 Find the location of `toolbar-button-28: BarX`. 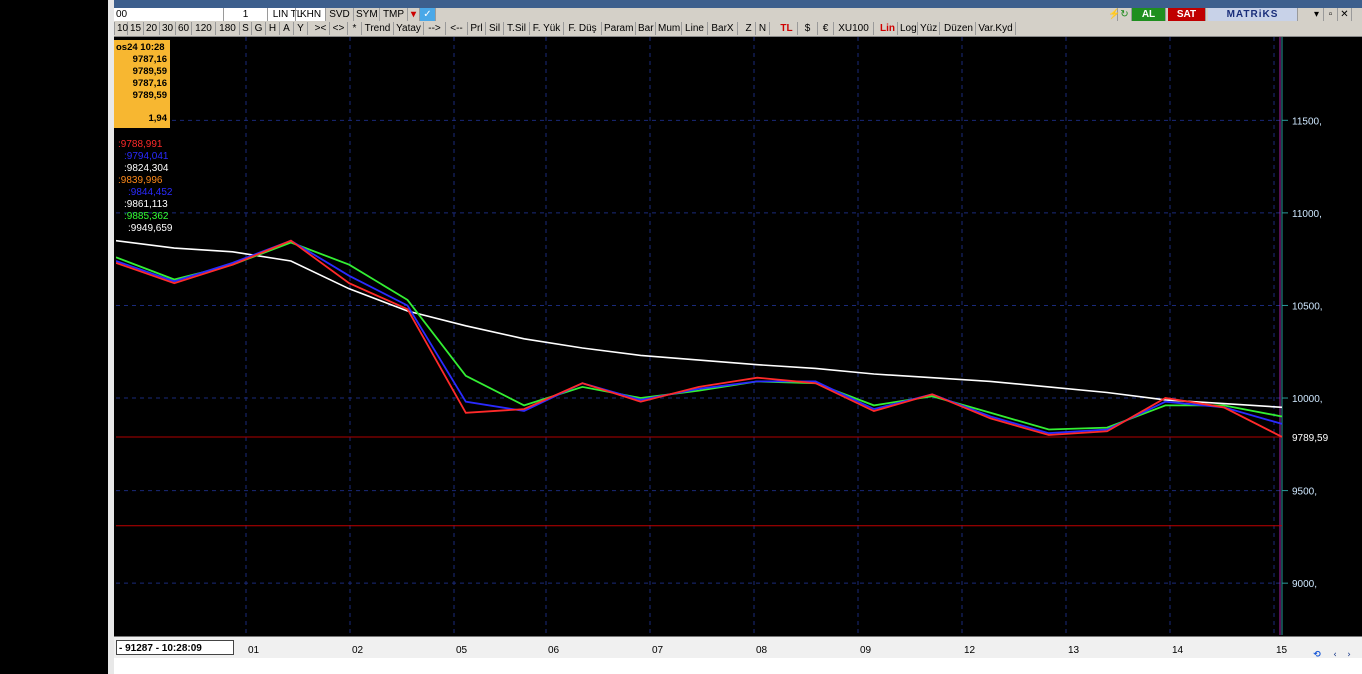

toolbar-button-28: BarX is located at coordinates (723, 28).